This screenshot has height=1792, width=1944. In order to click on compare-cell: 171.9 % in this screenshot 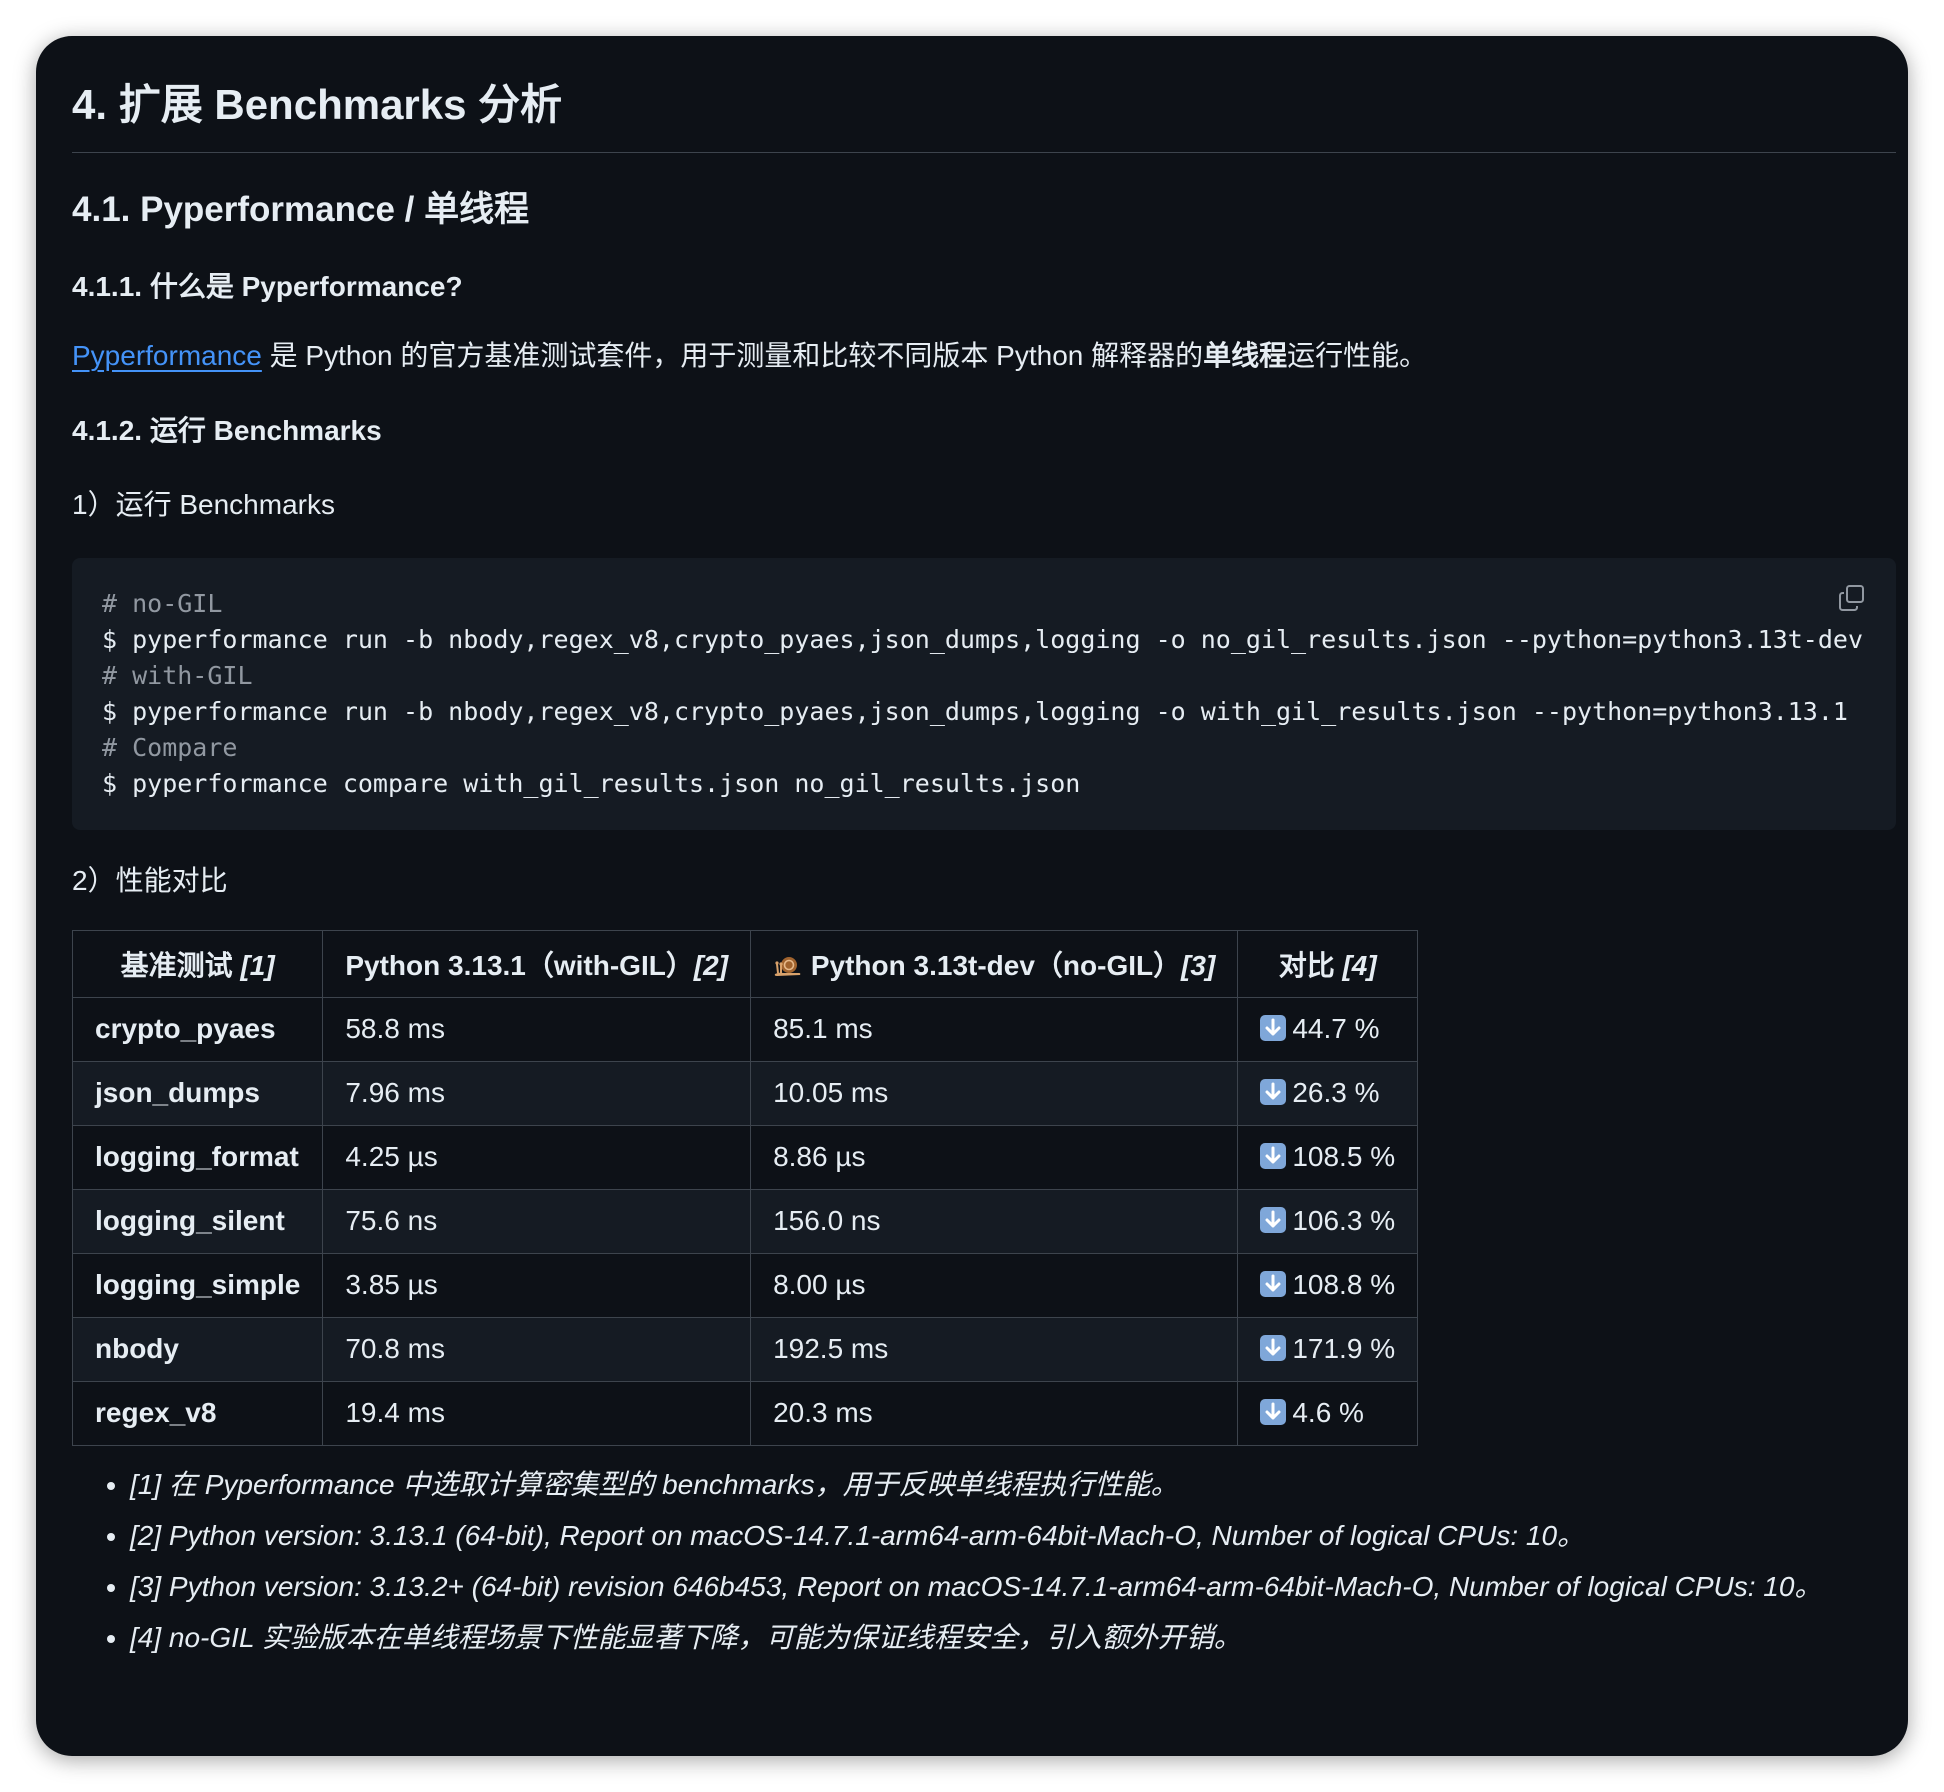, I will do `click(1328, 1349)`.